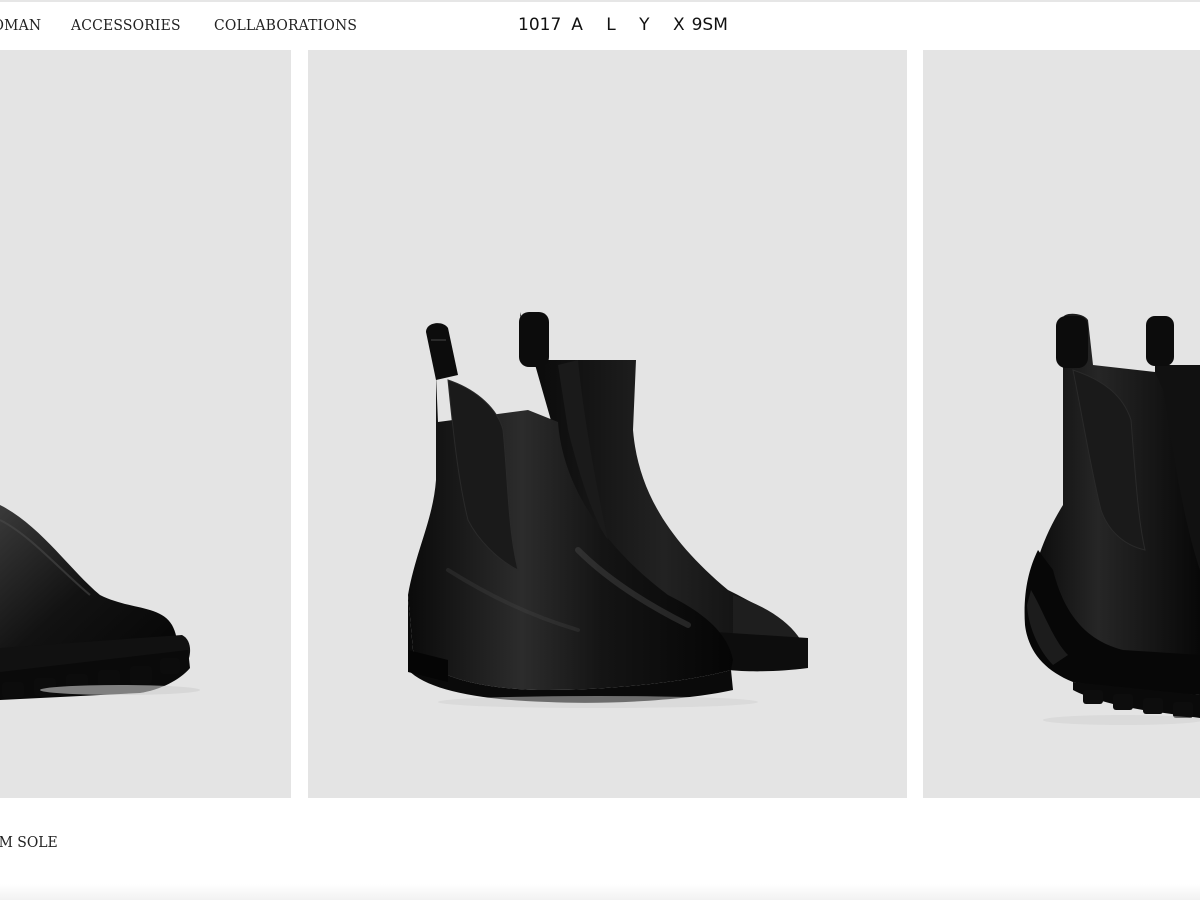  I want to click on brand-logo: 1017 A L Y X9SM, so click(623, 25).